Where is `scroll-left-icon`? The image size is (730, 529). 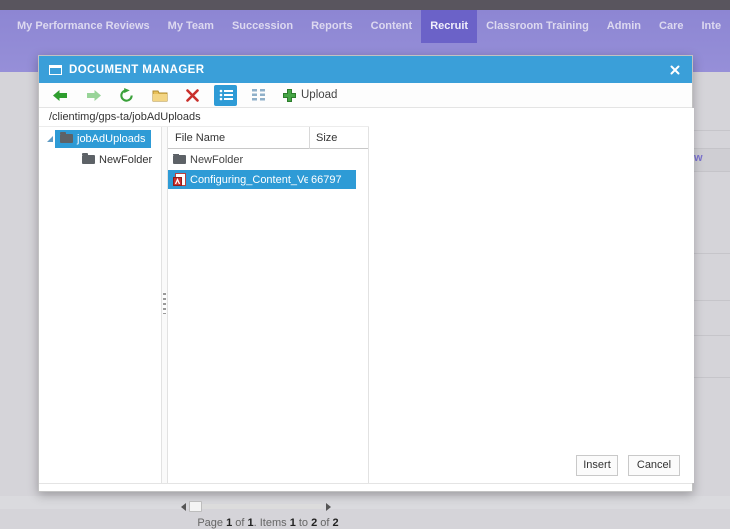 scroll-left-icon is located at coordinates (183, 507).